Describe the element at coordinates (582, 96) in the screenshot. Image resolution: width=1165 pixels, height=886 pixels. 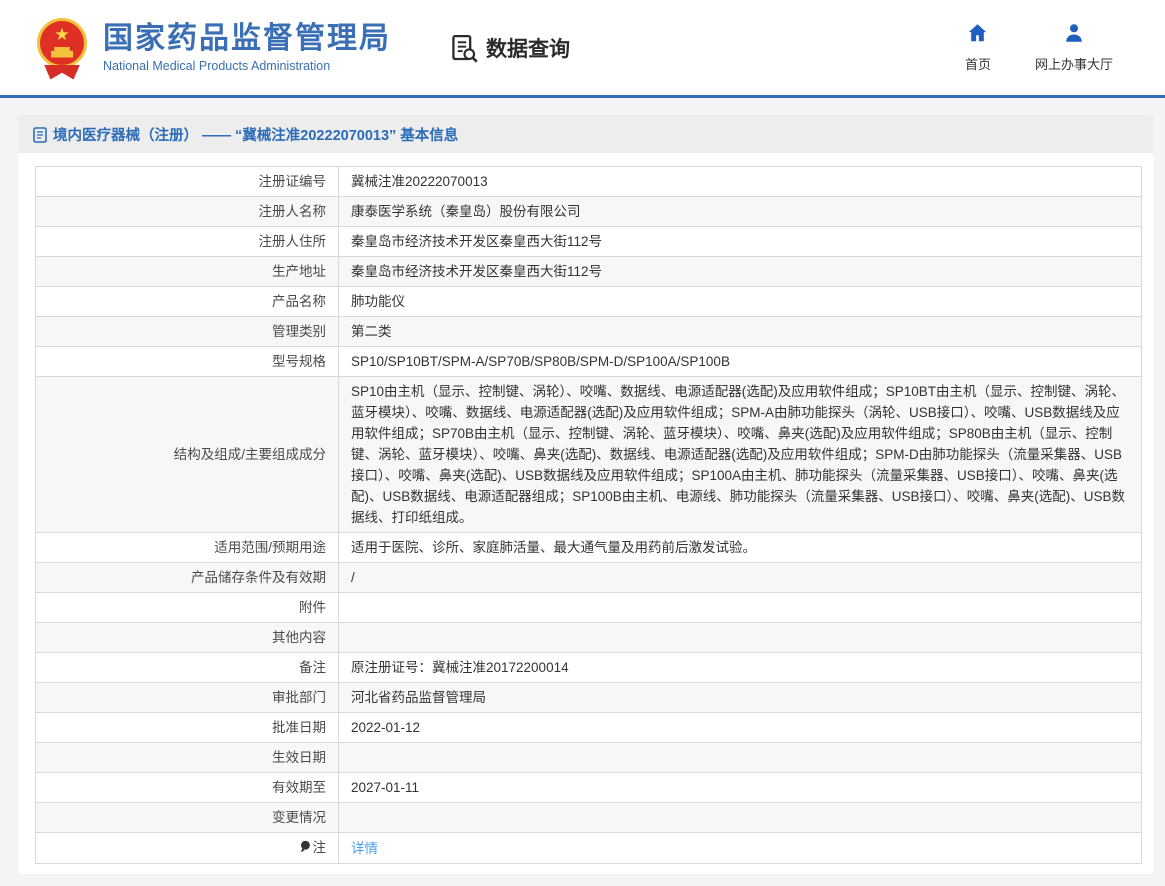
I see `header-divider` at that location.